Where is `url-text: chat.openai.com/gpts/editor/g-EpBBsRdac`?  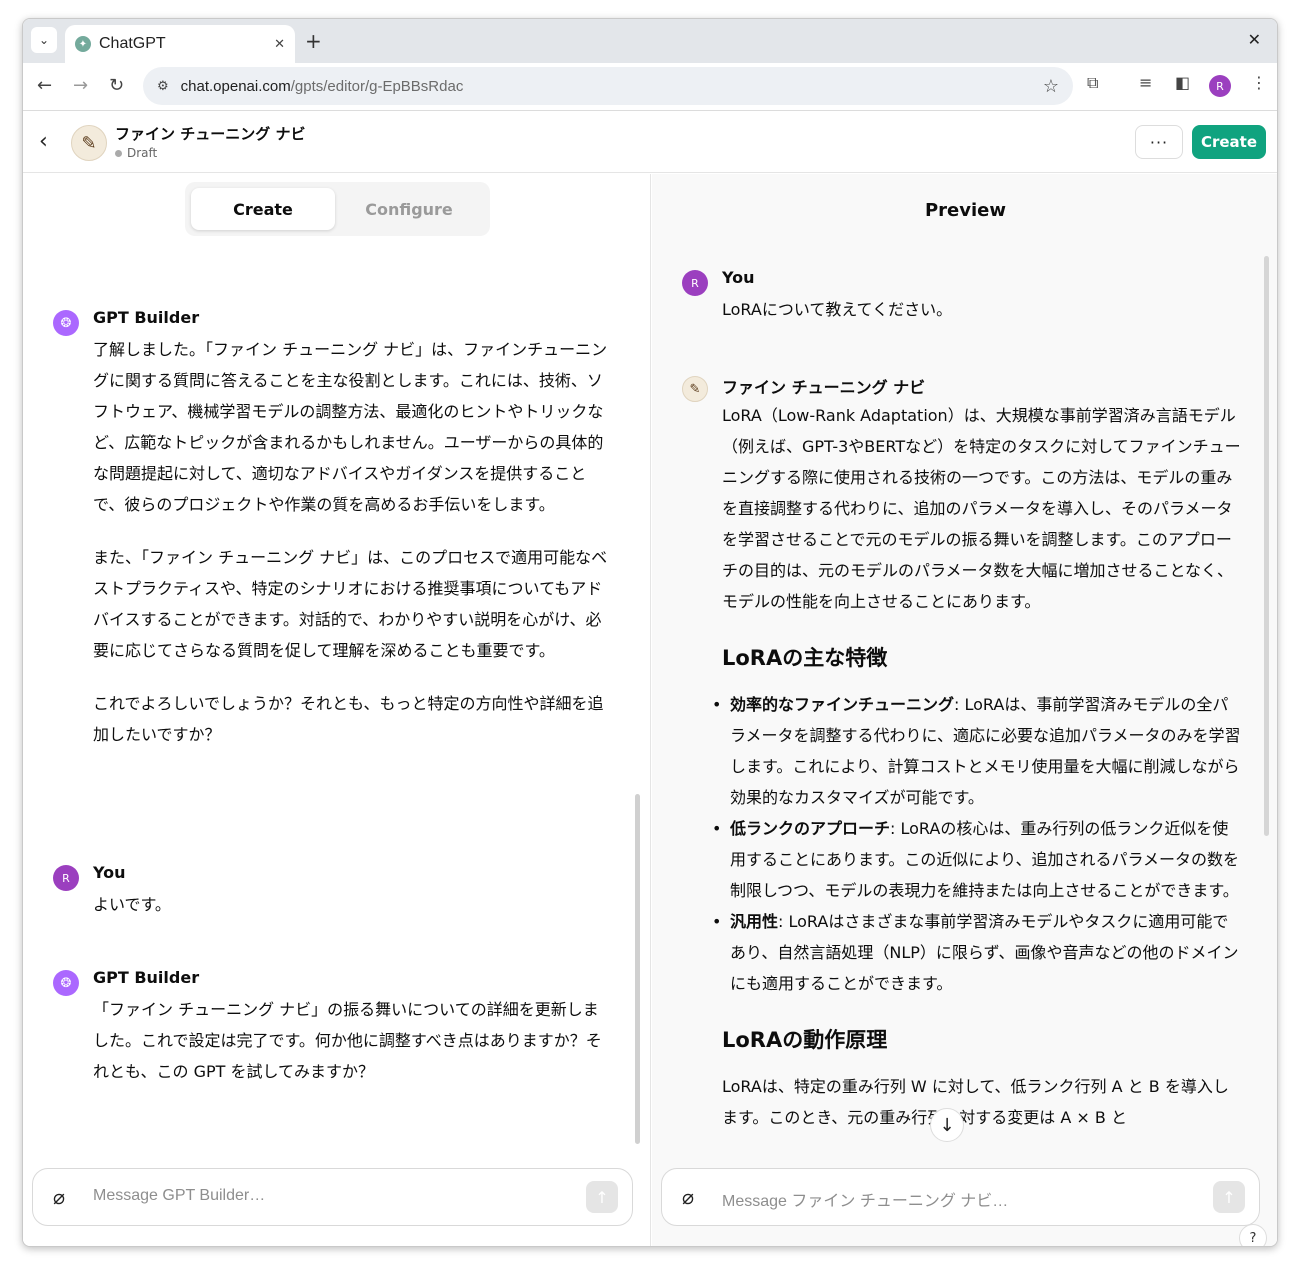
url-text: chat.openai.com/gpts/editor/g-EpBBsRdac is located at coordinates (612, 86).